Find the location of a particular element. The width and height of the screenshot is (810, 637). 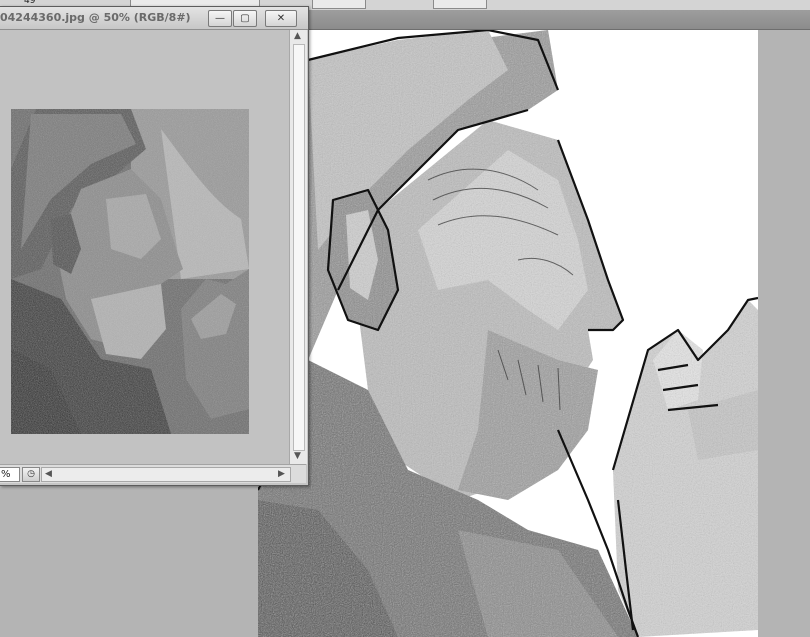

navigator-icon: ◷ is located at coordinates (31, 474).